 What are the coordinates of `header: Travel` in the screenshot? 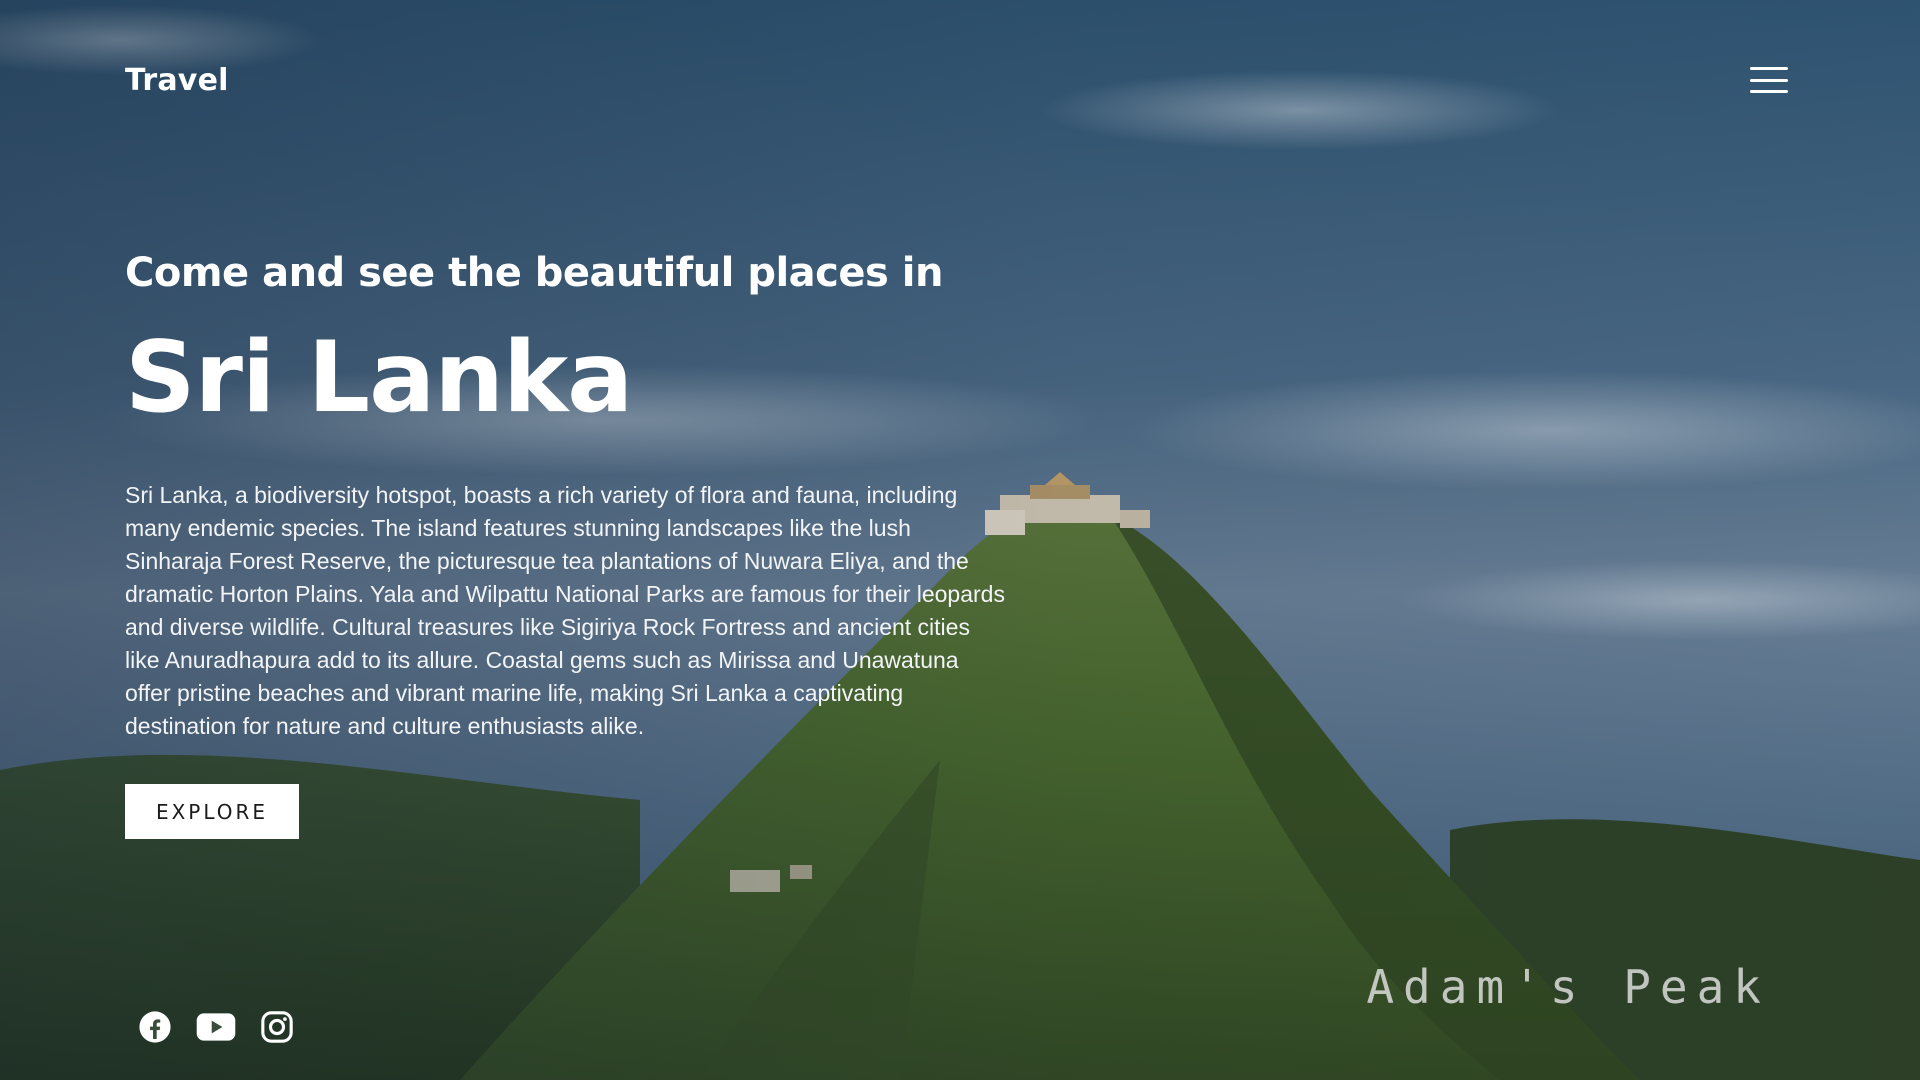 It's located at (957, 80).